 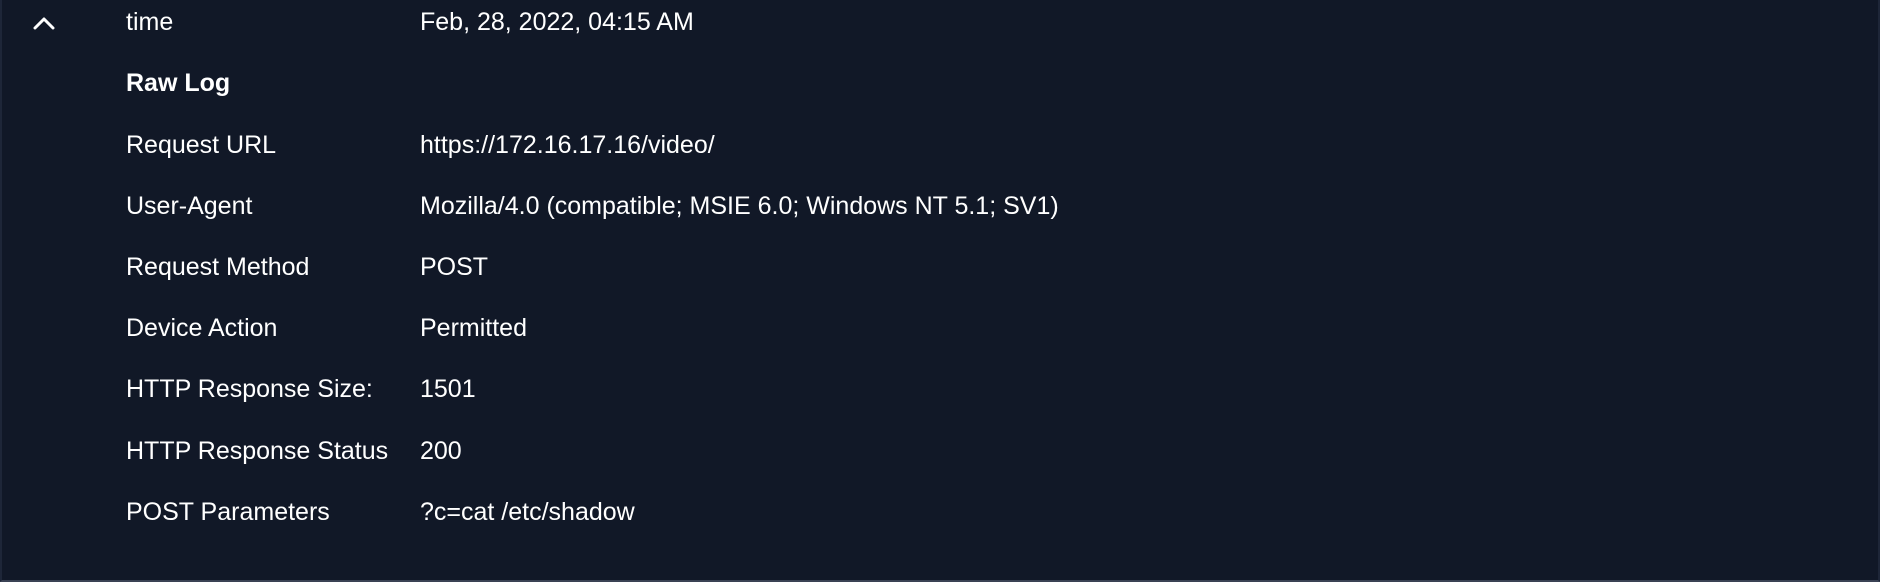 What do you see at coordinates (557, 21) in the screenshot?
I see `time-value: Feb, 28, 2022, 04:15 AM` at bounding box center [557, 21].